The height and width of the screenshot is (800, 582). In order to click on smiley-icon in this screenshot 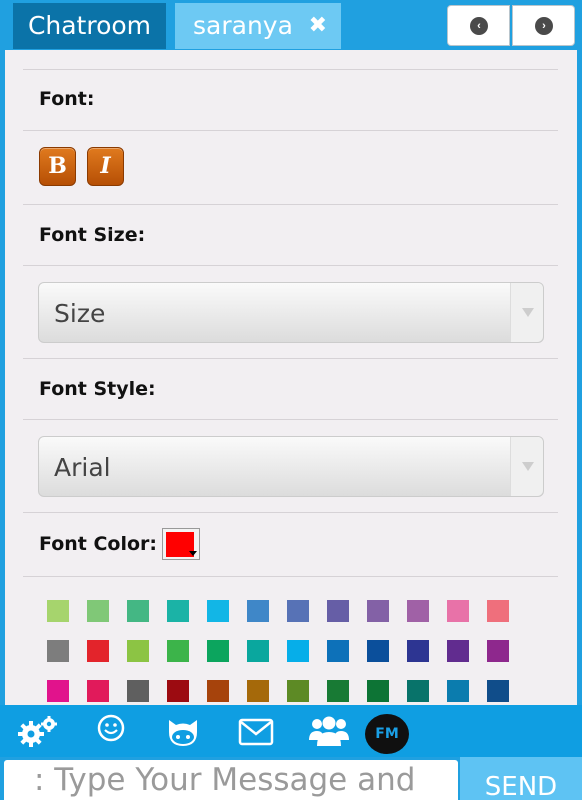, I will do `click(111, 728)`.